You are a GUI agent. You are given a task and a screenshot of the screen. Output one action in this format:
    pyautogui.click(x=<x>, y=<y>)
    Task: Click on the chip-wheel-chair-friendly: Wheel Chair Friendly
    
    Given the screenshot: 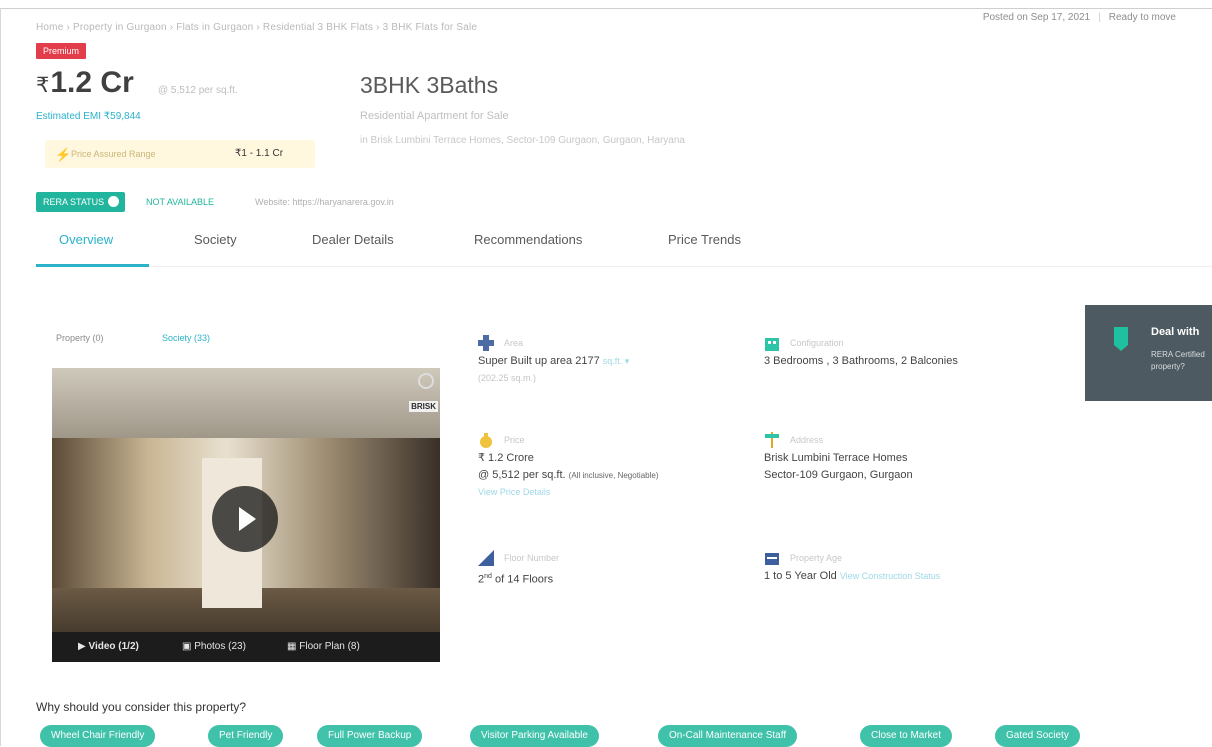 What is the action you would take?
    pyautogui.click(x=98, y=736)
    